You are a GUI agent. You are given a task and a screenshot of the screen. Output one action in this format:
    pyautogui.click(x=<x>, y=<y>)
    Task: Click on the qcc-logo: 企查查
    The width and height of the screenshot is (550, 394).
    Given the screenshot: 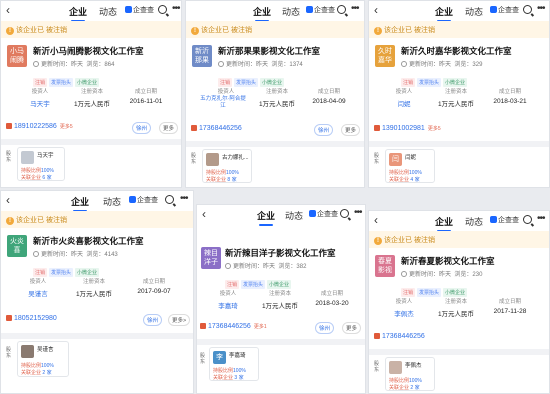 What is the action you would take?
    pyautogui.click(x=323, y=214)
    